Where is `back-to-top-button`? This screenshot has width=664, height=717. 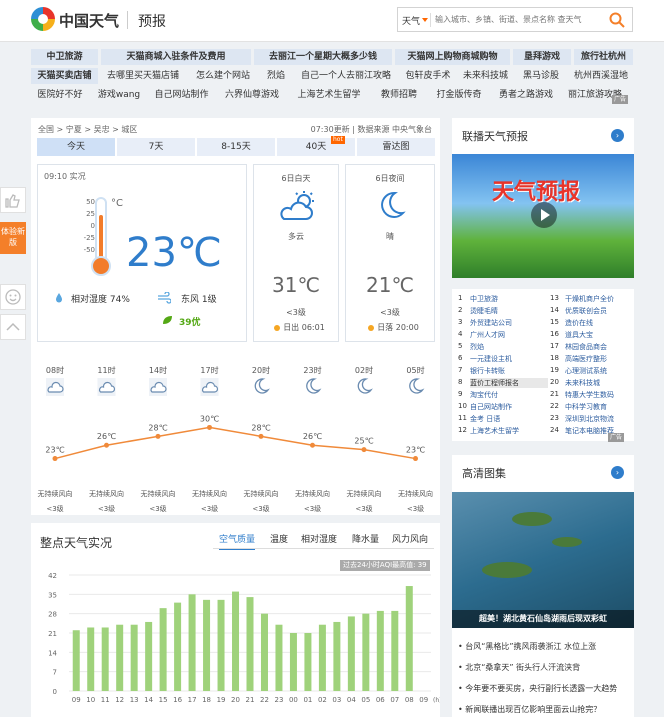 back-to-top-button is located at coordinates (13, 327).